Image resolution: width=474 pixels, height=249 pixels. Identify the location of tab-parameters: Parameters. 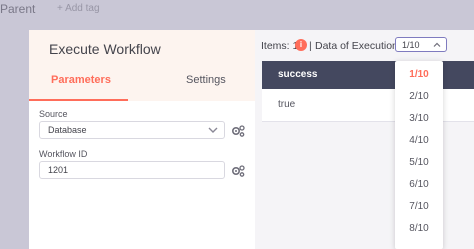
(81, 80).